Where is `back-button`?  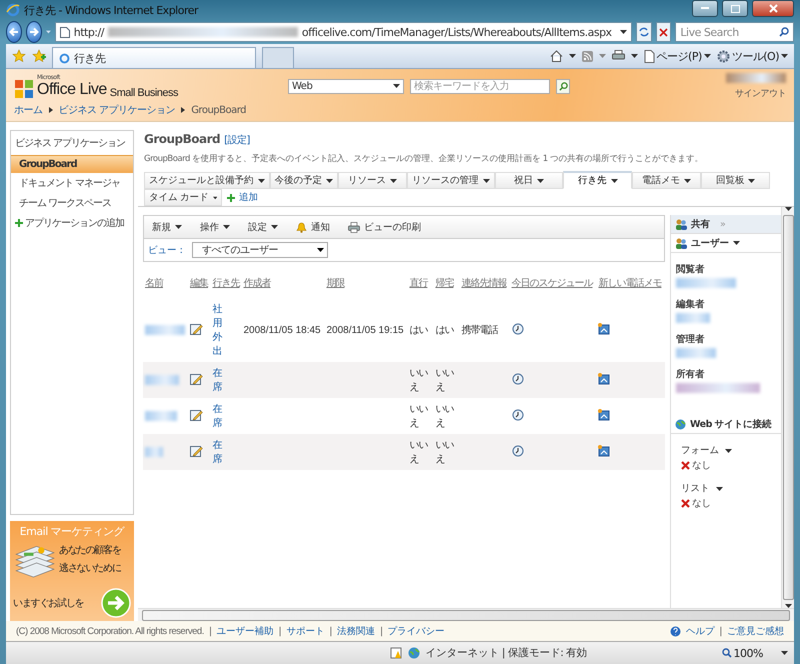
back-button is located at coordinates (14, 32).